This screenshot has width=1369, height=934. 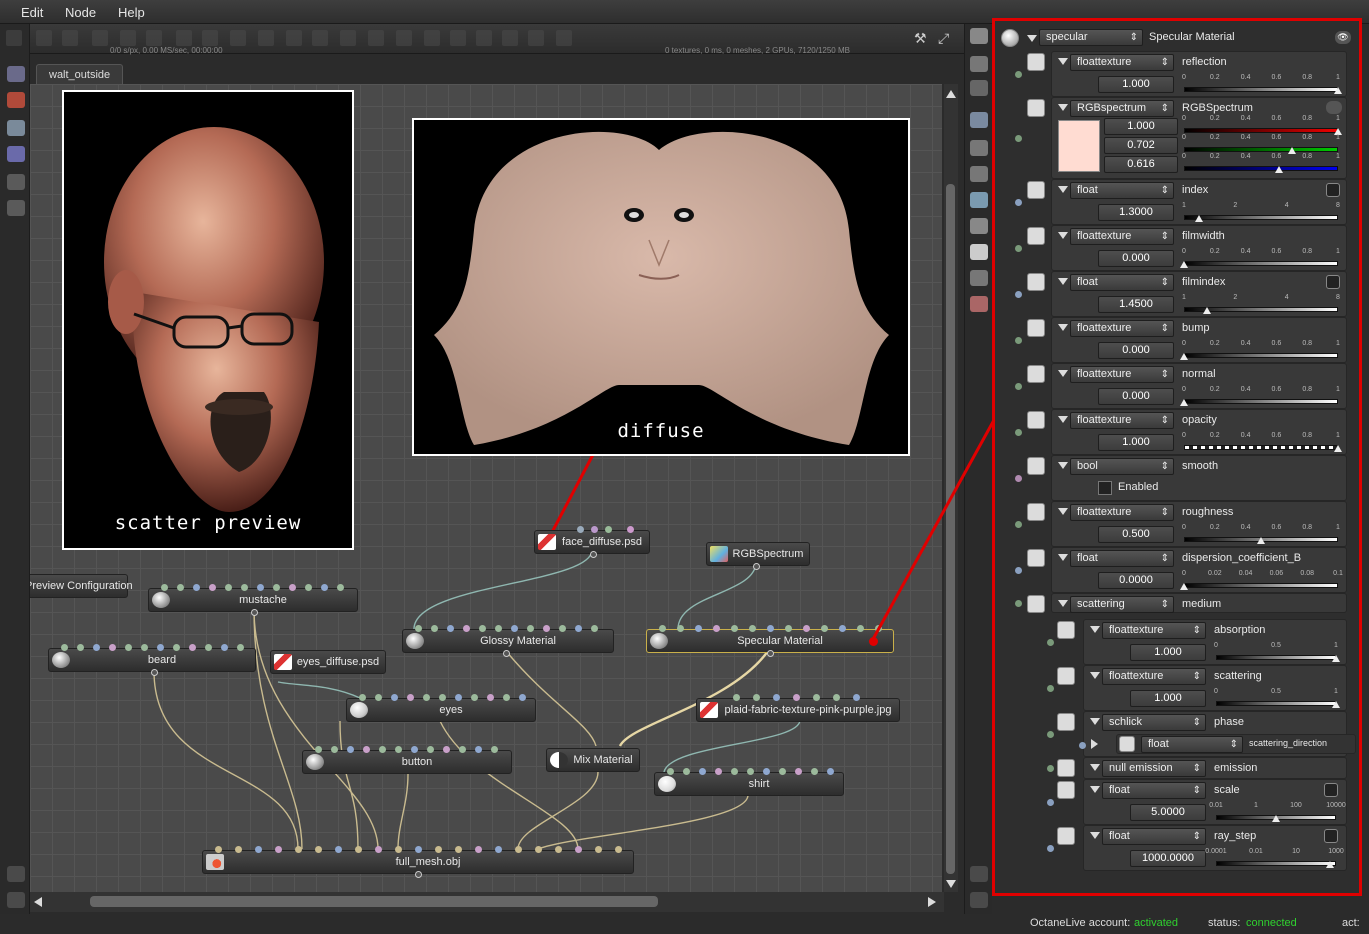 What do you see at coordinates (593, 760) in the screenshot?
I see `node-mix-material: Mix Material` at bounding box center [593, 760].